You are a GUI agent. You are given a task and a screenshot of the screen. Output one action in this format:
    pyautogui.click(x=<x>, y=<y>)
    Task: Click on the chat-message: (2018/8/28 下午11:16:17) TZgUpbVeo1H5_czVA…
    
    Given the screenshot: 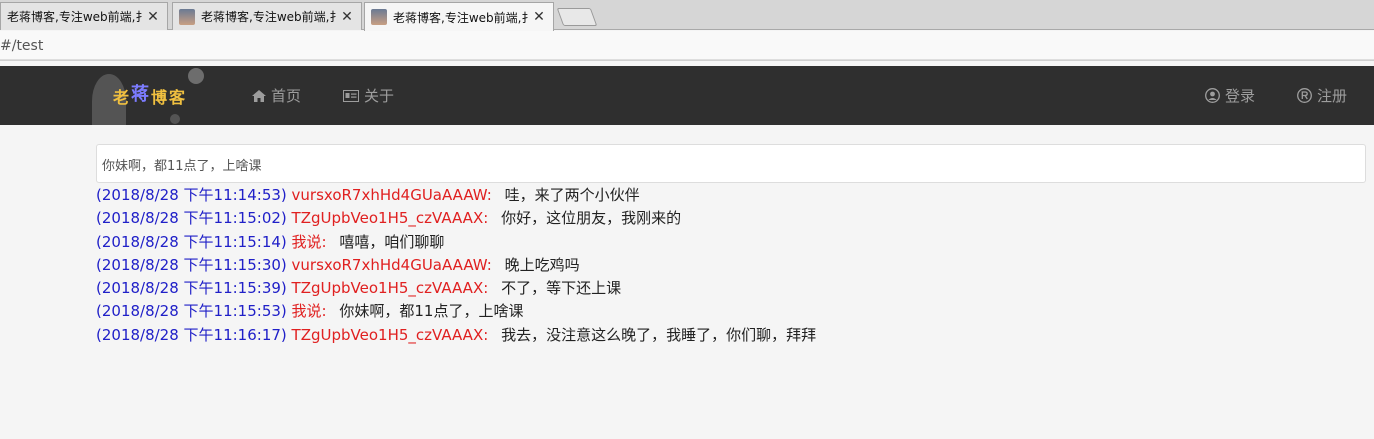 What is the action you would take?
    pyautogui.click(x=731, y=335)
    